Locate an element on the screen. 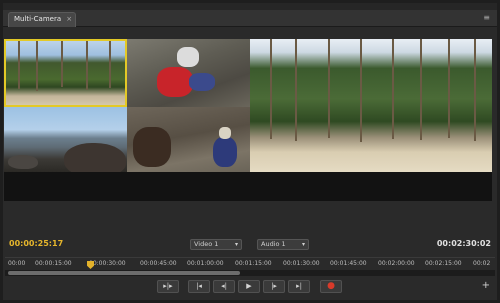  shuttle-button: ▸|▸ is located at coordinates (168, 286).